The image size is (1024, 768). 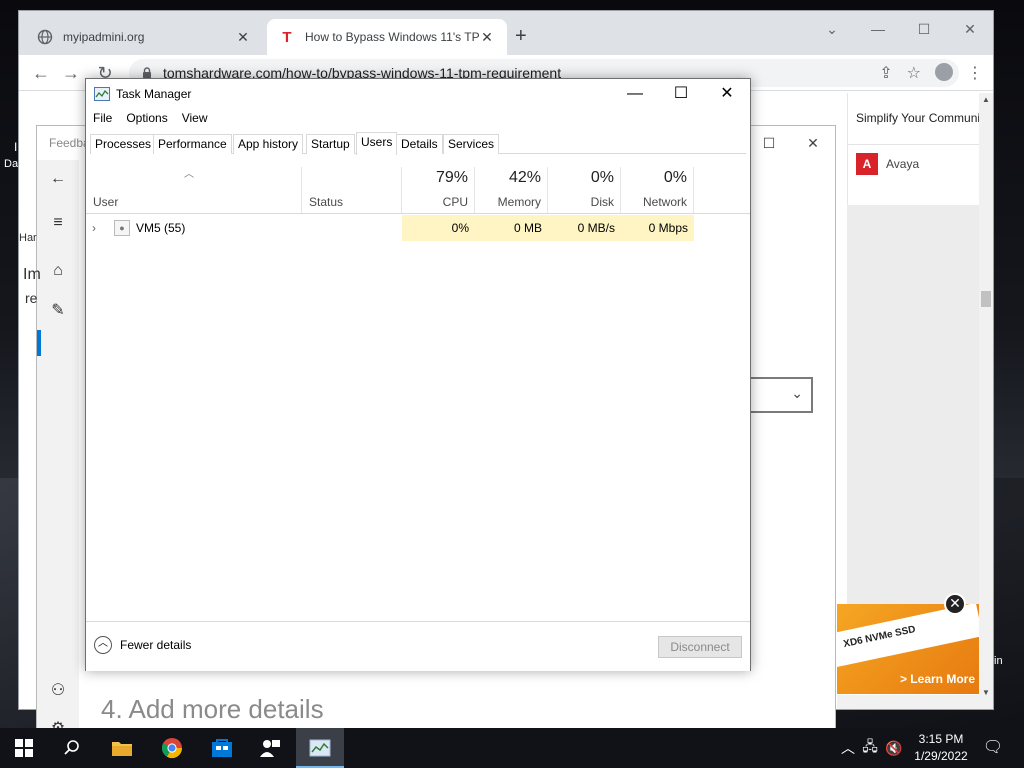 I want to click on avaya-logo-icon: A, so click(x=867, y=164).